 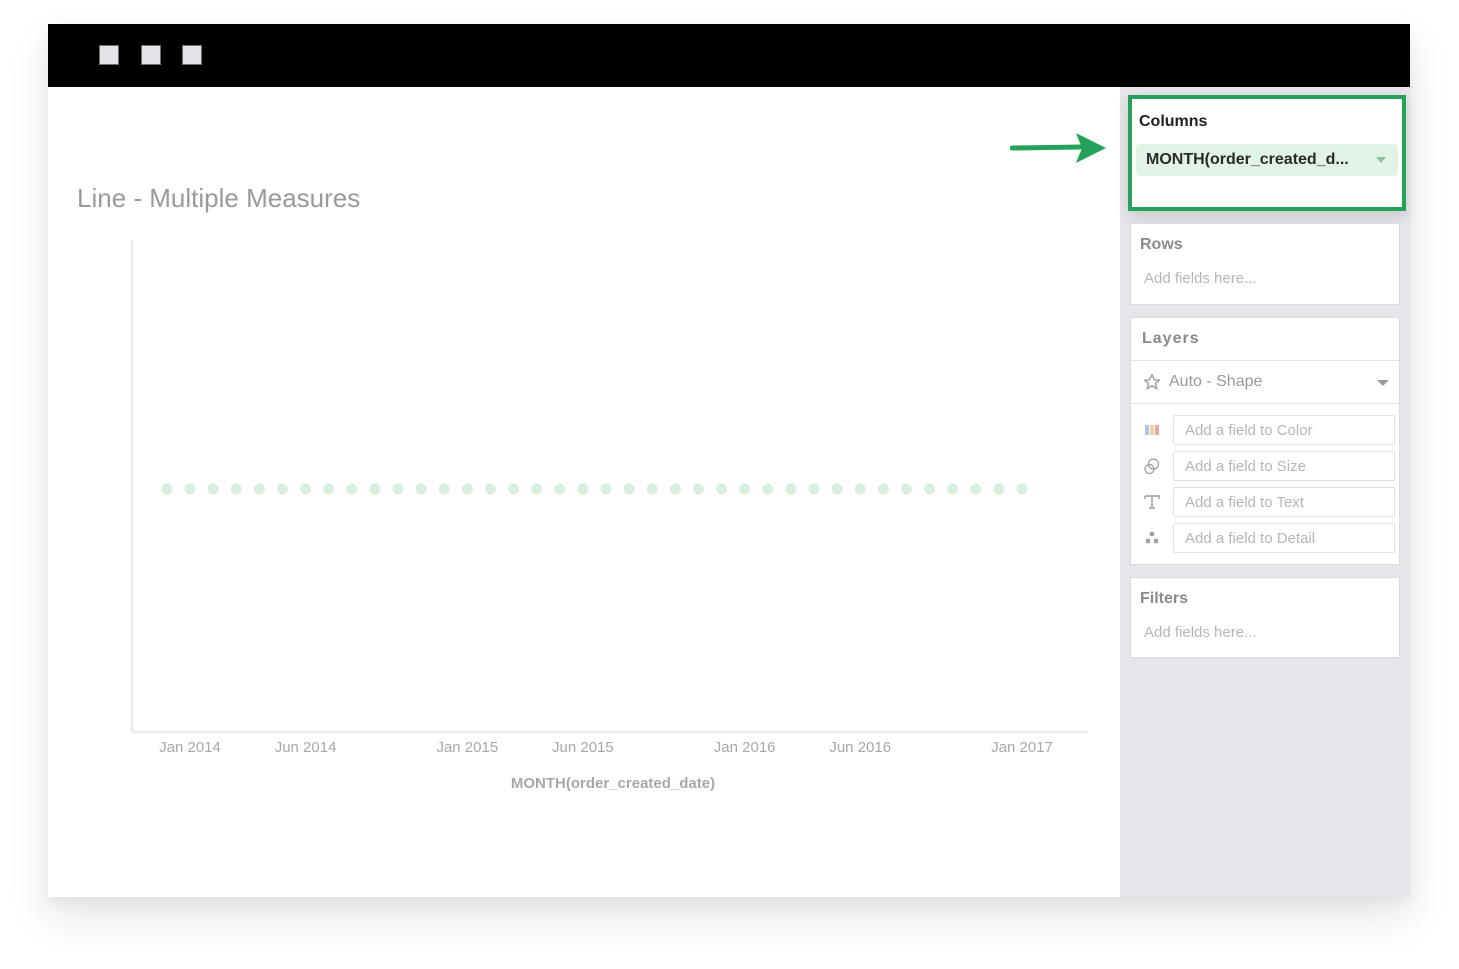 What do you see at coordinates (467, 747) in the screenshot?
I see `x-tick-label: Jan 2015` at bounding box center [467, 747].